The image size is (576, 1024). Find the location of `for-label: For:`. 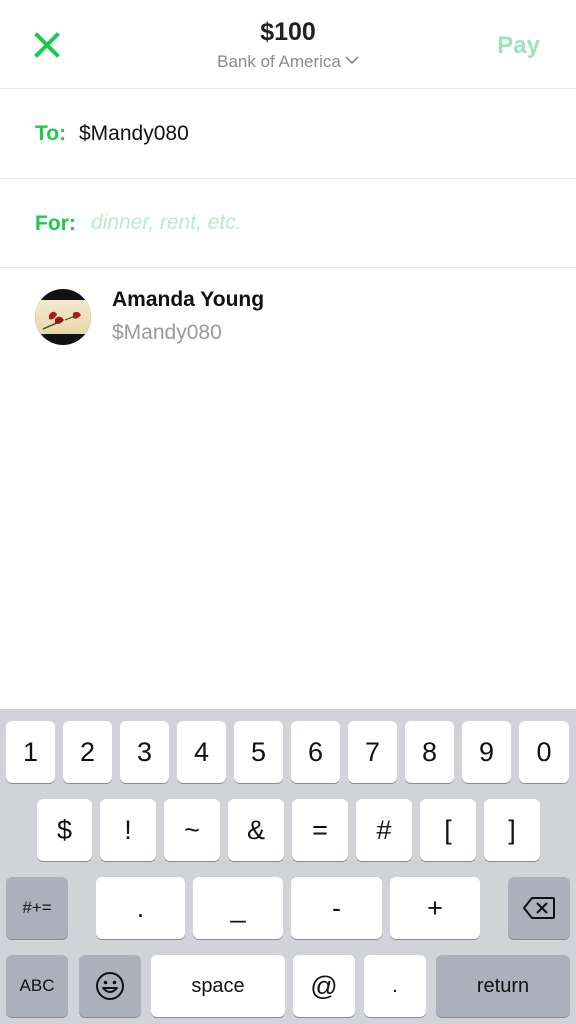

for-label: For: is located at coordinates (55, 223).